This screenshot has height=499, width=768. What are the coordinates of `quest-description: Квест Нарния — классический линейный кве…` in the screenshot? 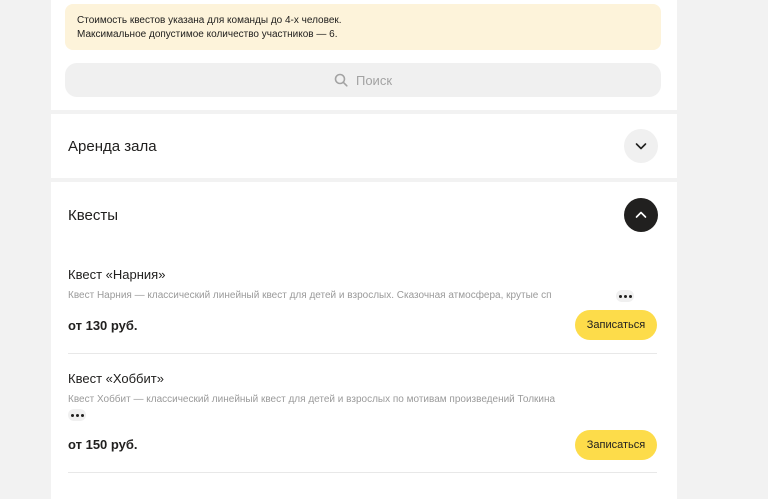 It's located at (310, 295).